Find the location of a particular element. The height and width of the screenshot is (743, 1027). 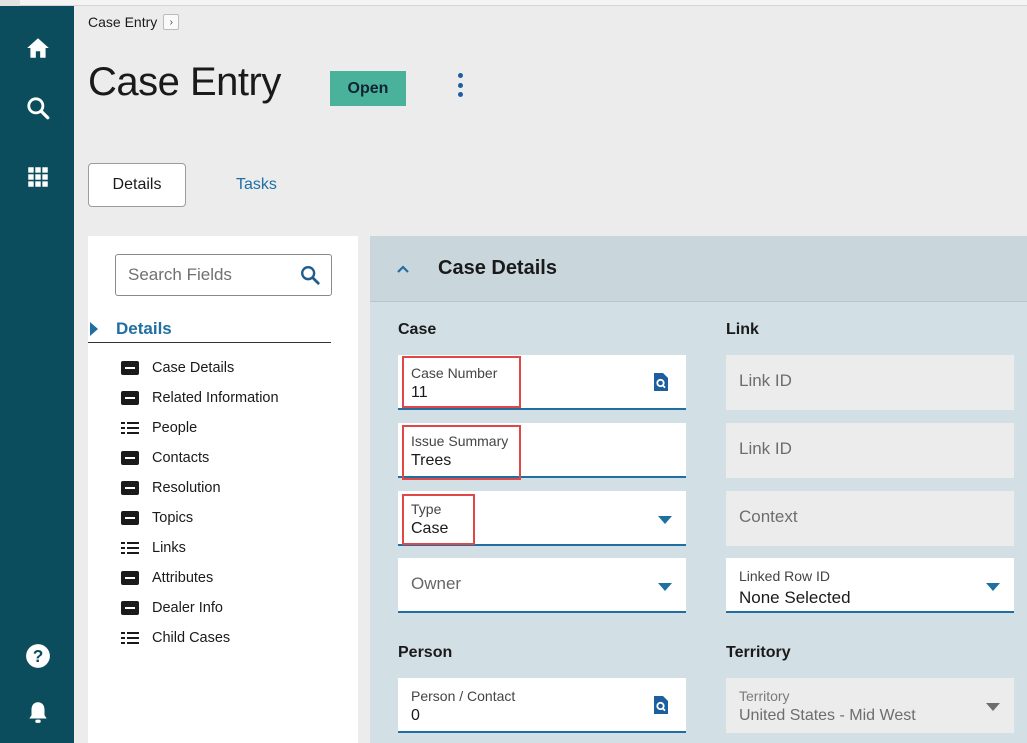

field-nav-links: Links is located at coordinates (200, 548).